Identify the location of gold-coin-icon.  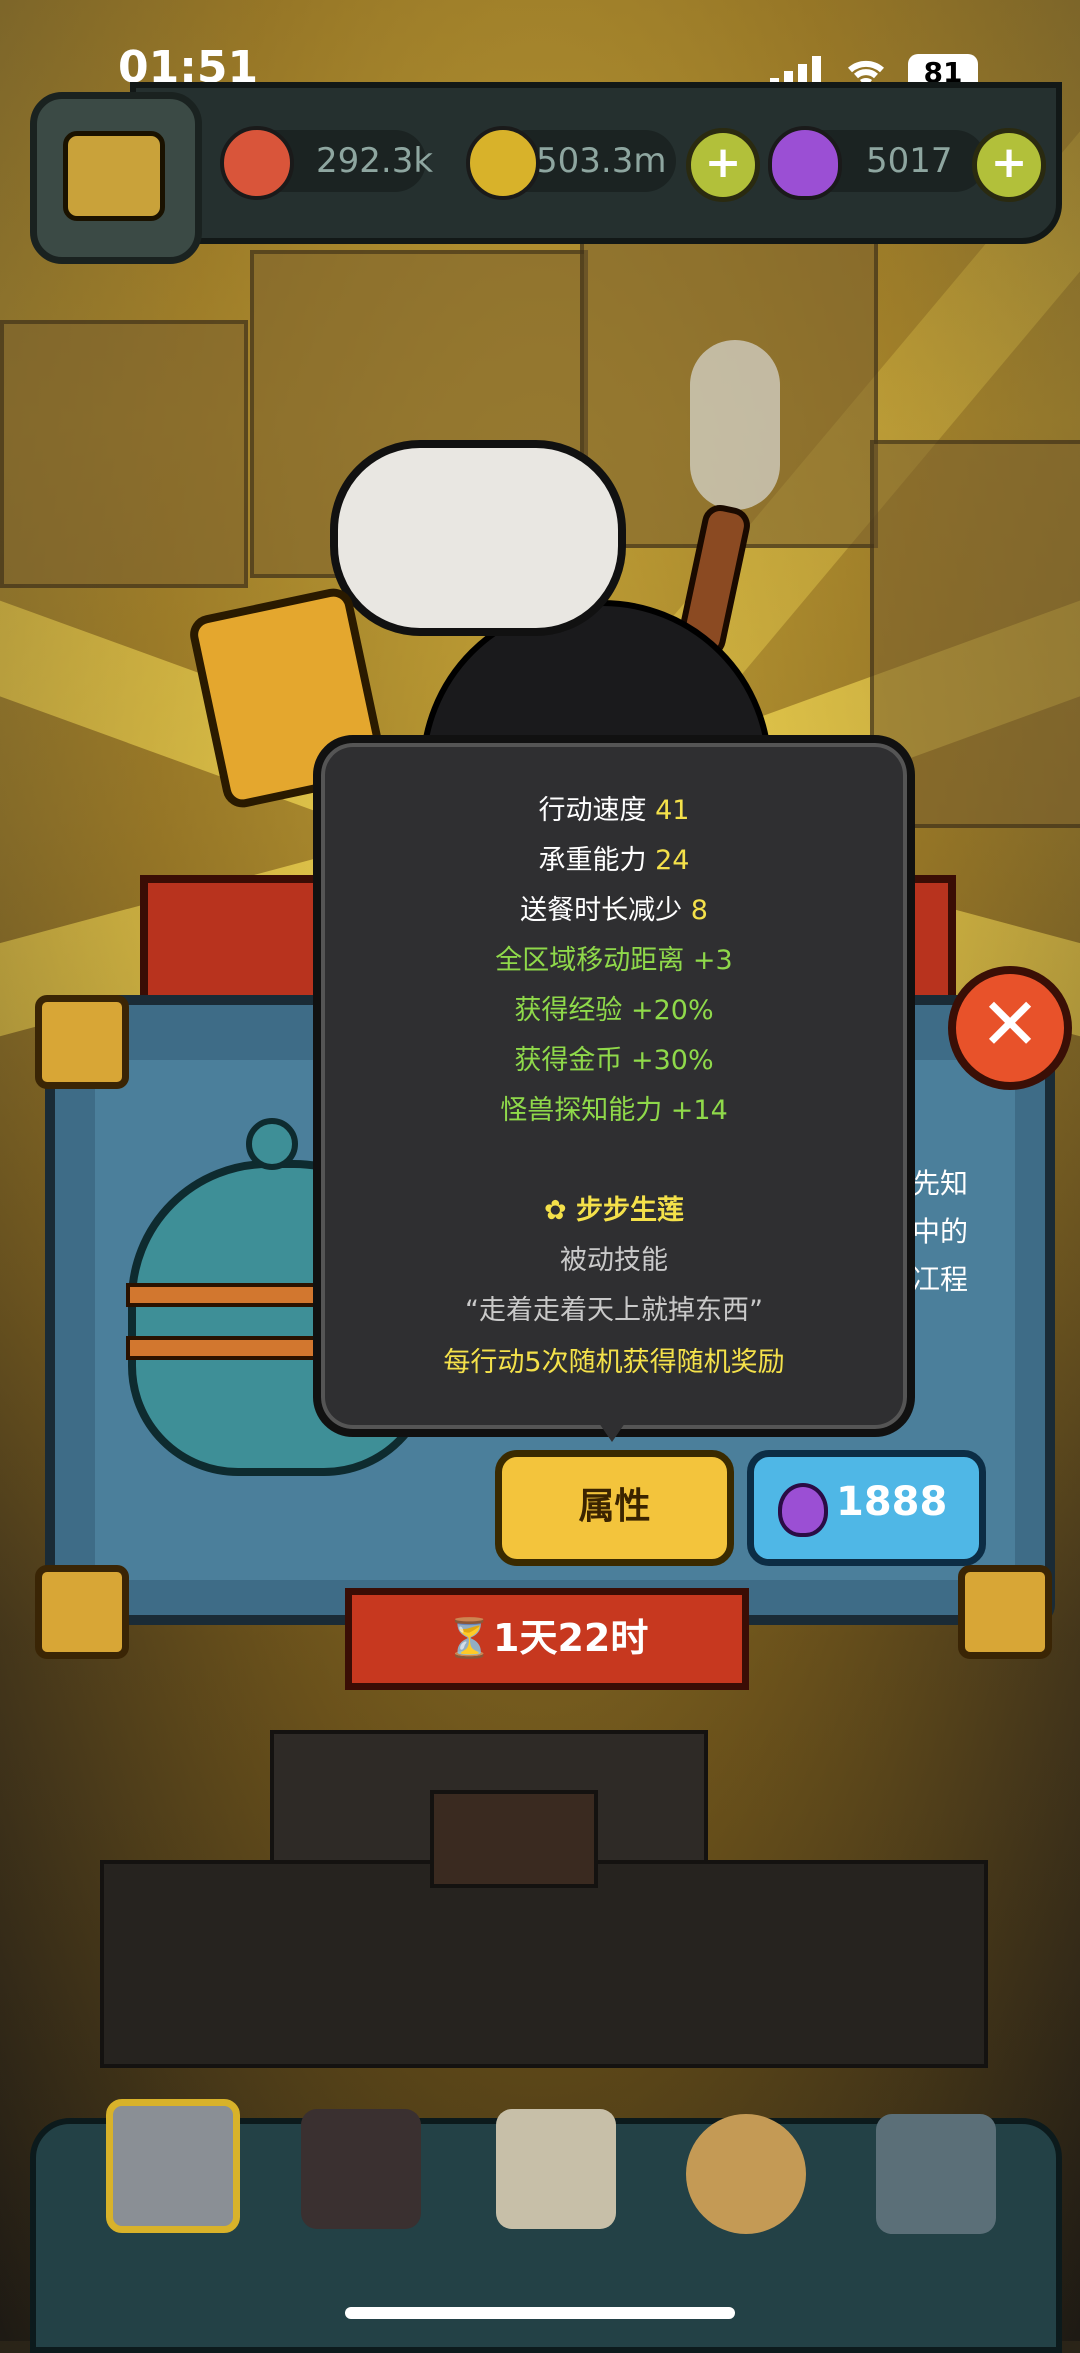
(503, 163).